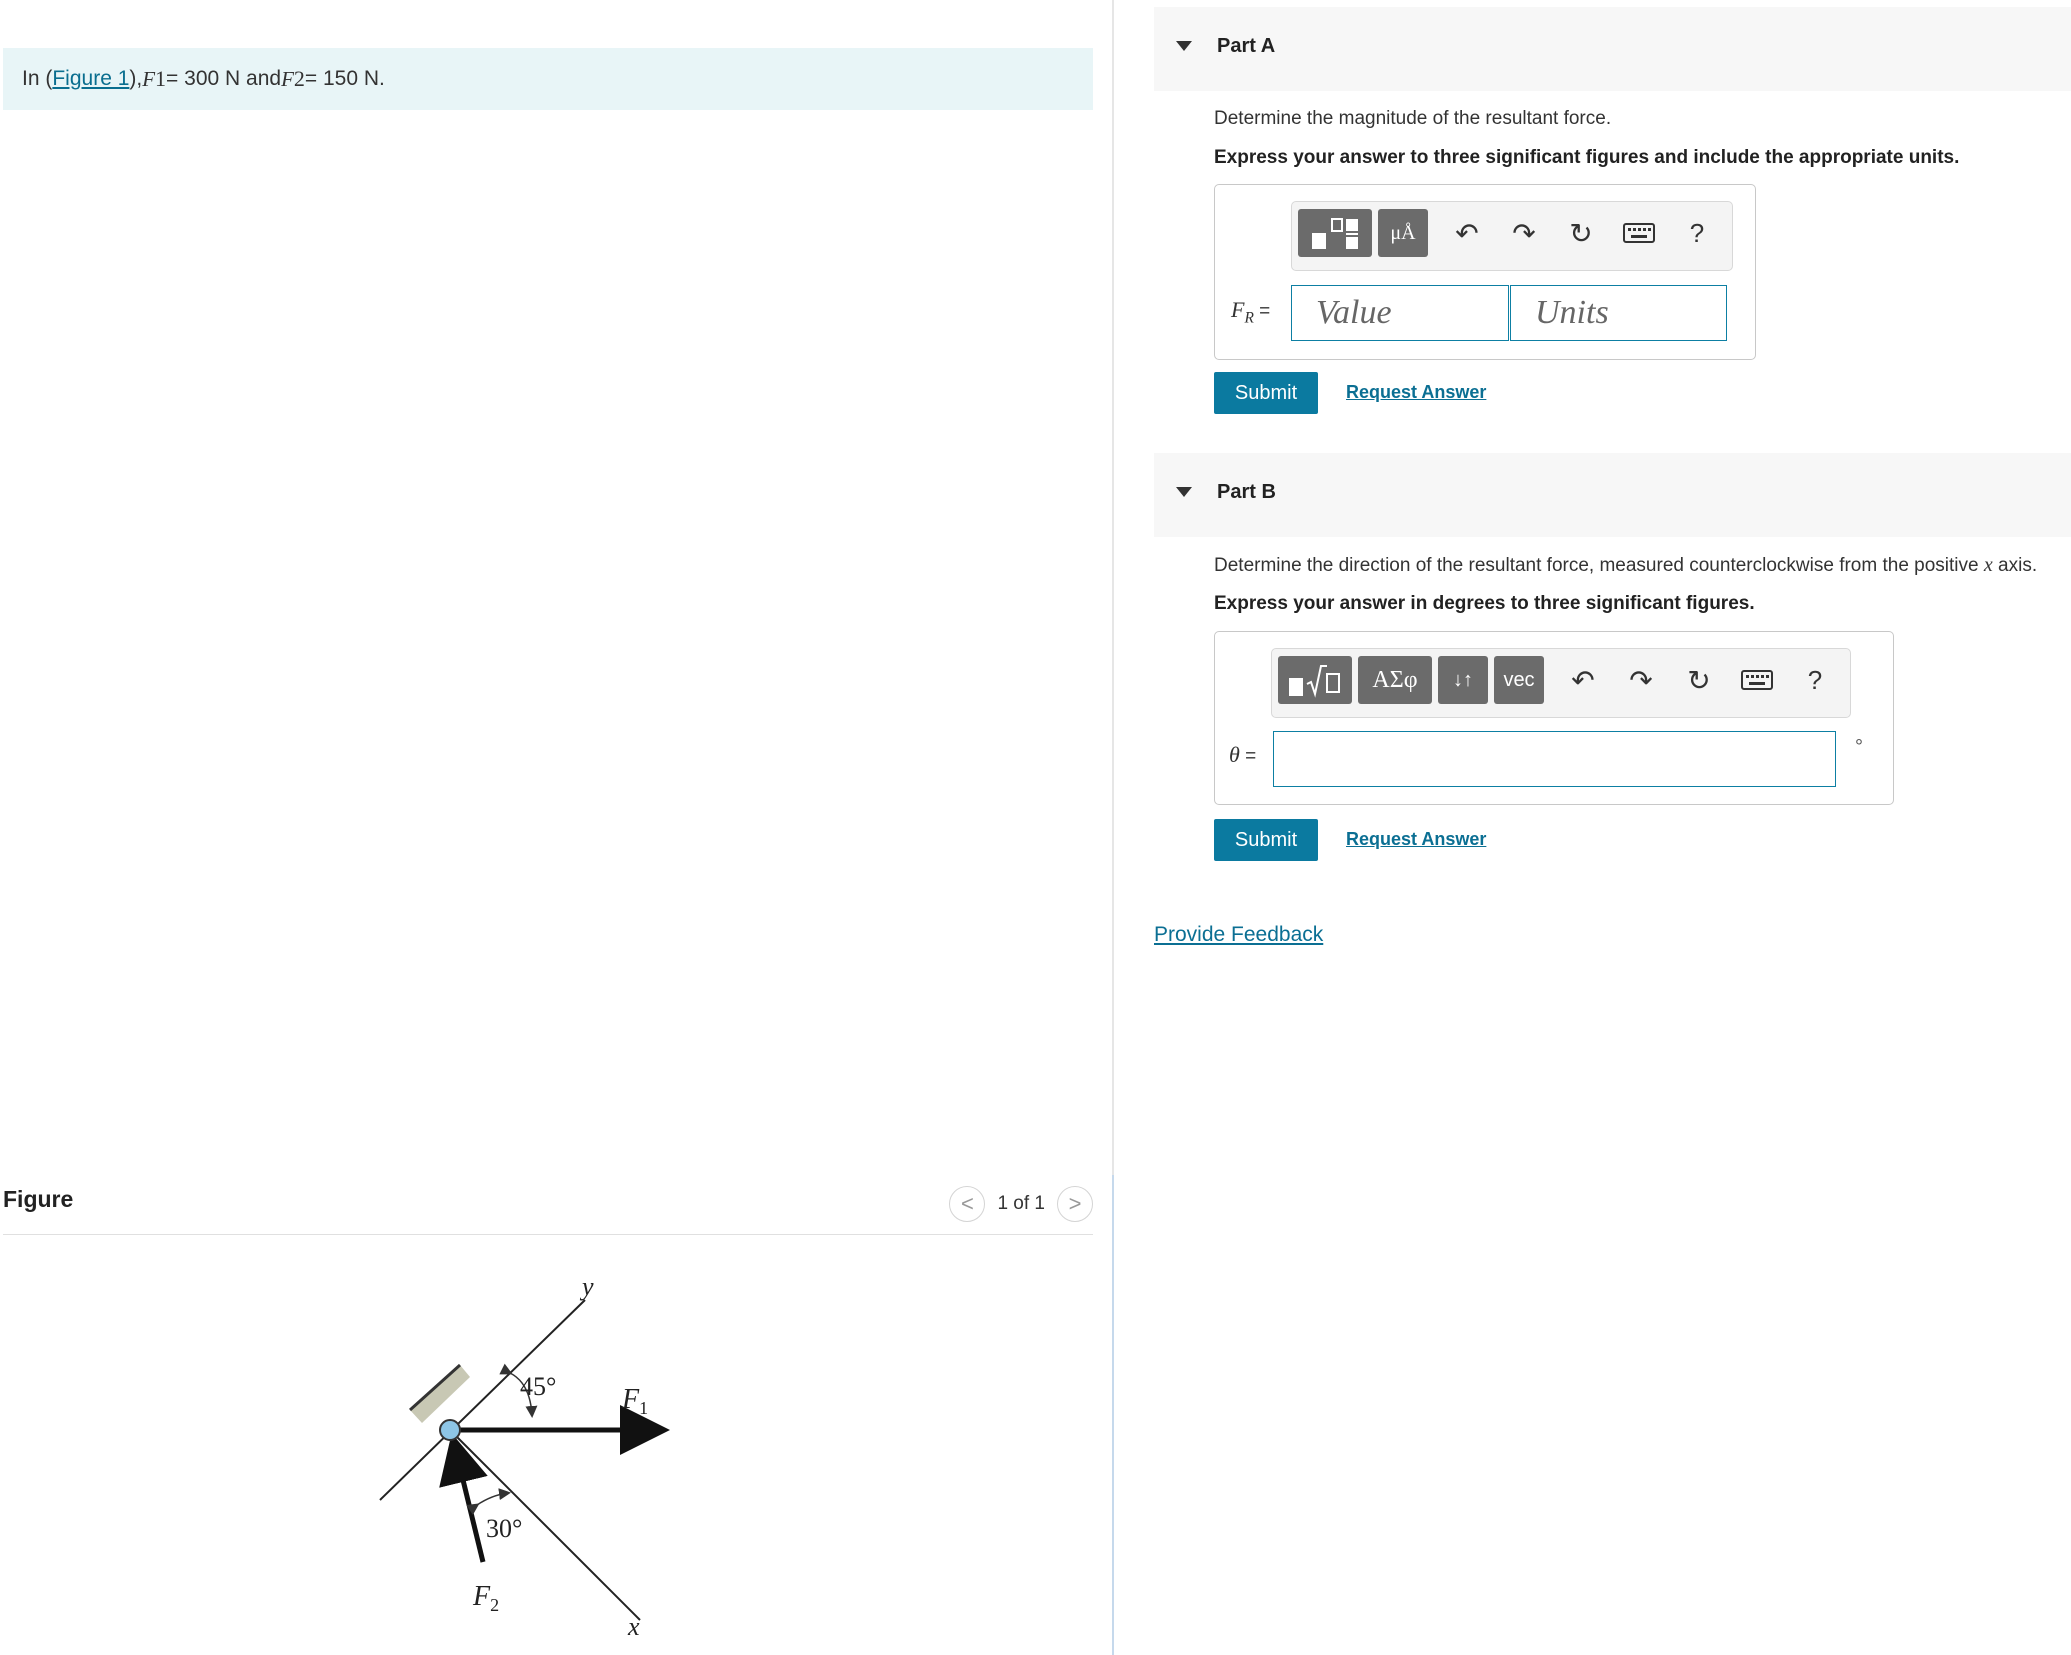  What do you see at coordinates (633, 1623) in the screenshot?
I see `x-axis-label: x` at bounding box center [633, 1623].